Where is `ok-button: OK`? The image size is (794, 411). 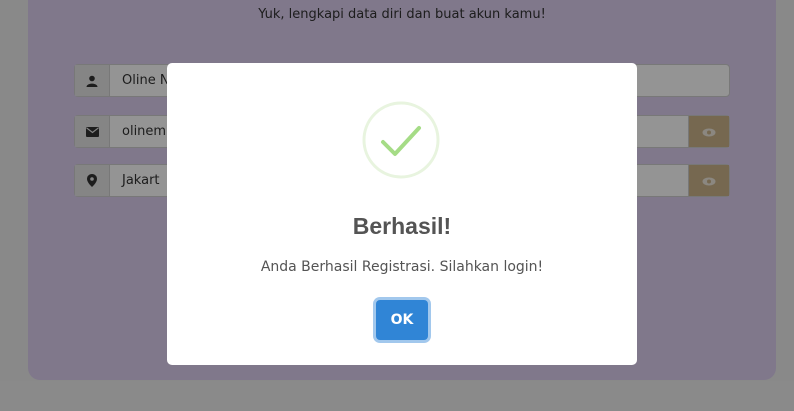 ok-button: OK is located at coordinates (402, 320).